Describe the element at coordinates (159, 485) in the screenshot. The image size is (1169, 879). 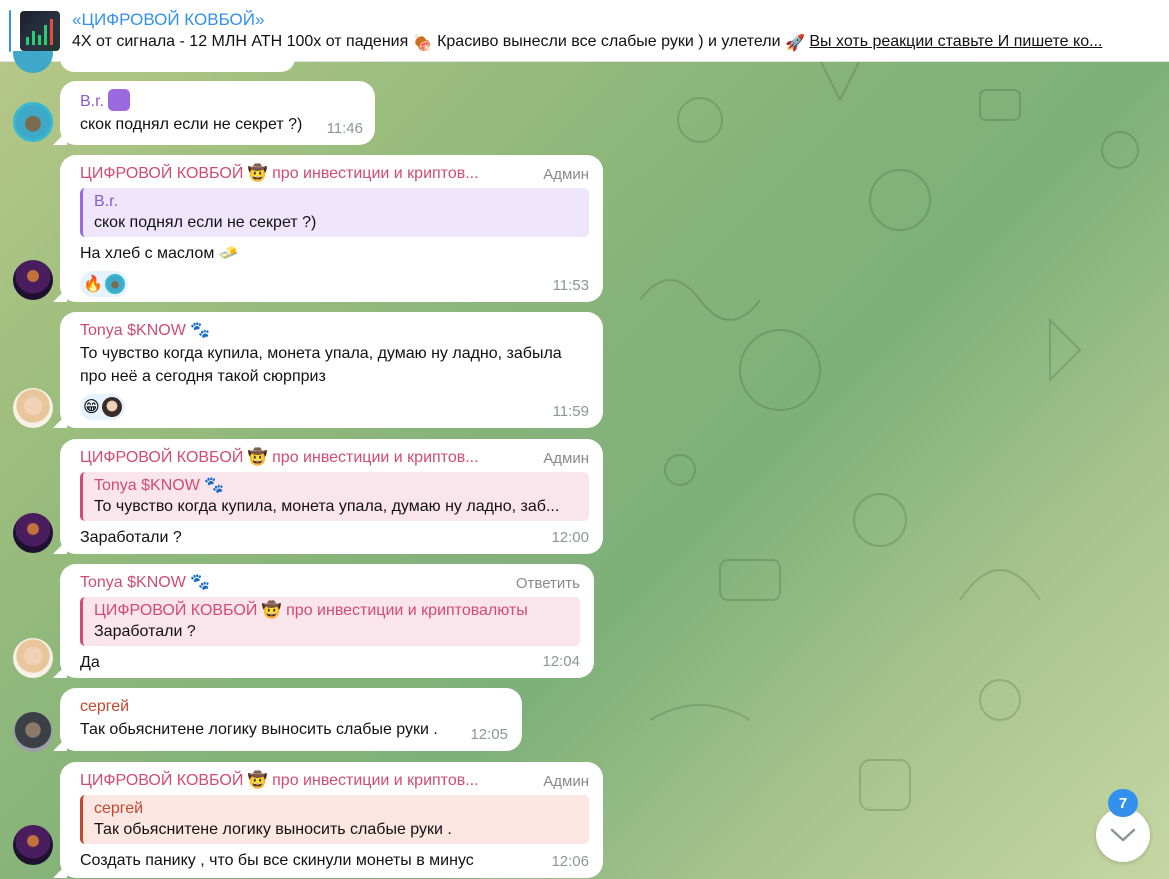
I see `reply-name: Tonya $KNOW 🐾` at that location.